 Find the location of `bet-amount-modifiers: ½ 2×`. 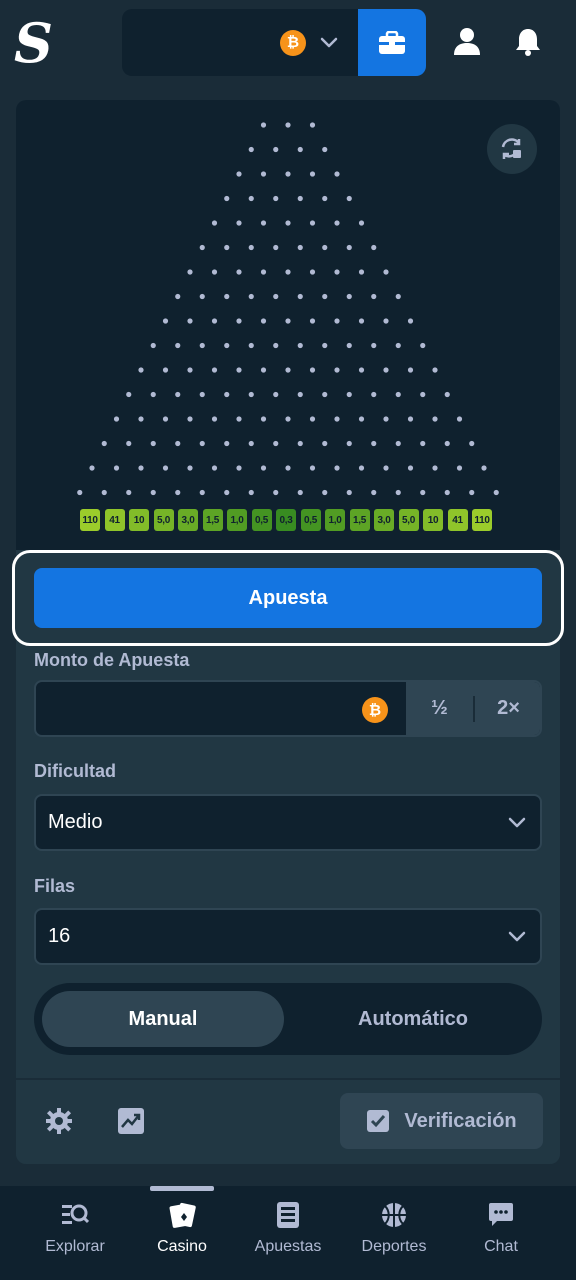

bet-amount-modifiers: ½ 2× is located at coordinates (473, 708).